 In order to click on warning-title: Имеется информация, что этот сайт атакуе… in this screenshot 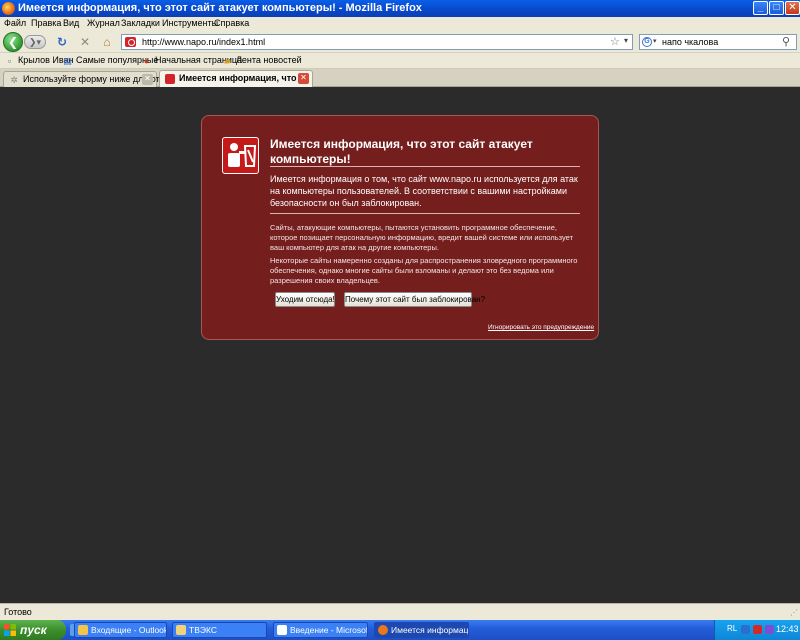, I will do `click(401, 151)`.